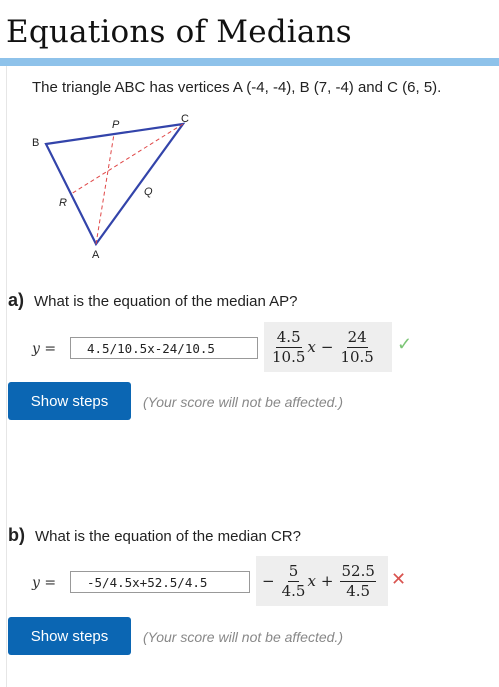 Image resolution: width=499 pixels, height=687 pixels. Describe the element at coordinates (69, 401) in the screenshot. I see `show-steps-a-button: Show steps` at that location.